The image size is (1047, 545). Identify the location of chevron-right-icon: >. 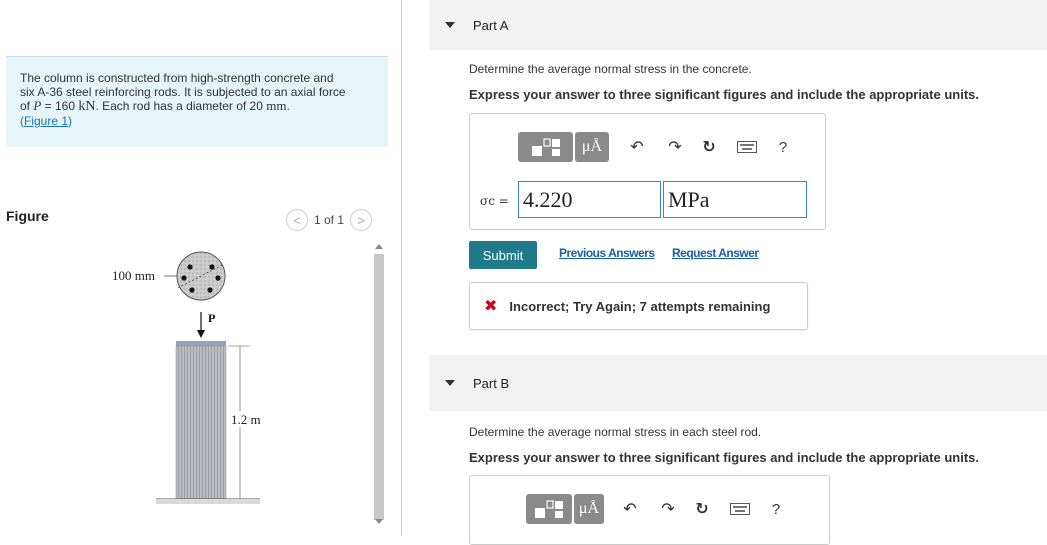
(361, 220).